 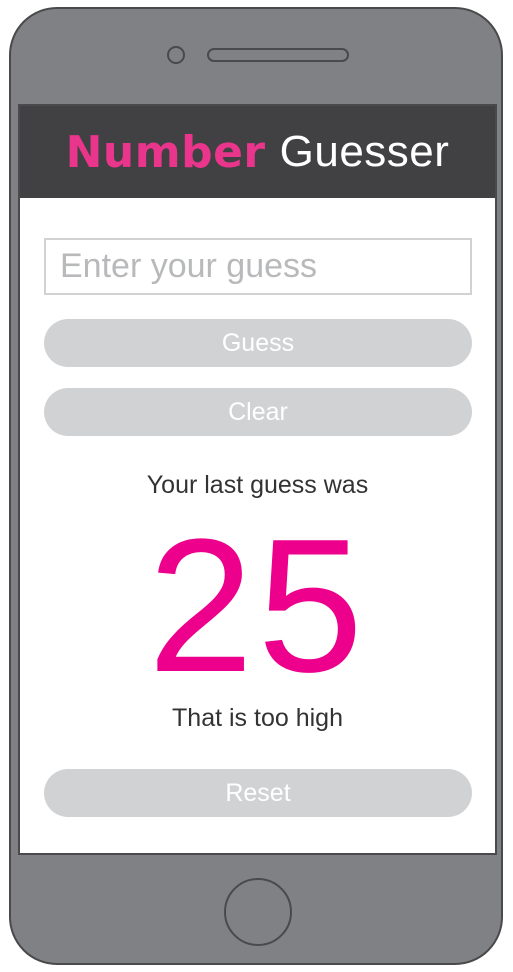 What do you see at coordinates (257, 718) in the screenshot?
I see `feedback-text: That is too high` at bounding box center [257, 718].